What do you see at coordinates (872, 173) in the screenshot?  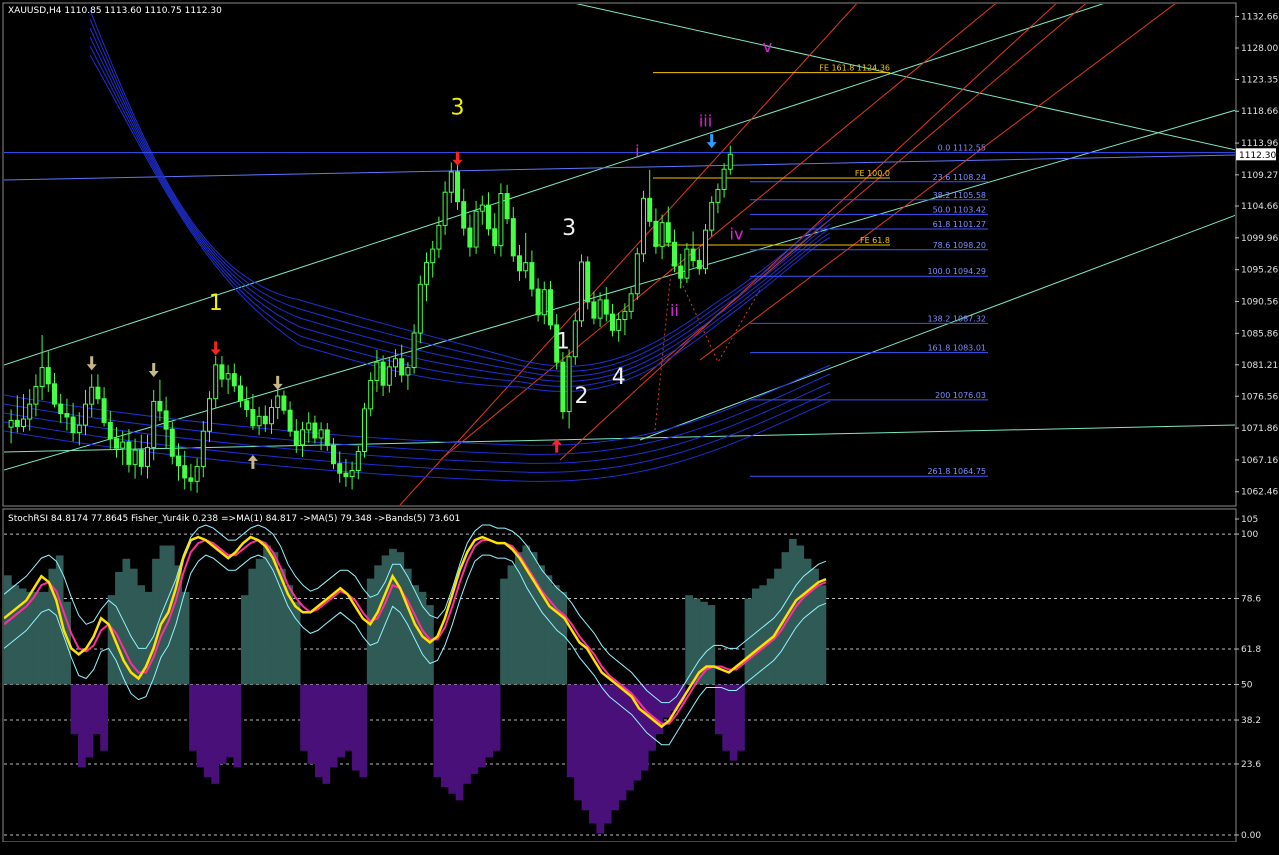 I see `fe-level-label: FE 100.0` at bounding box center [872, 173].